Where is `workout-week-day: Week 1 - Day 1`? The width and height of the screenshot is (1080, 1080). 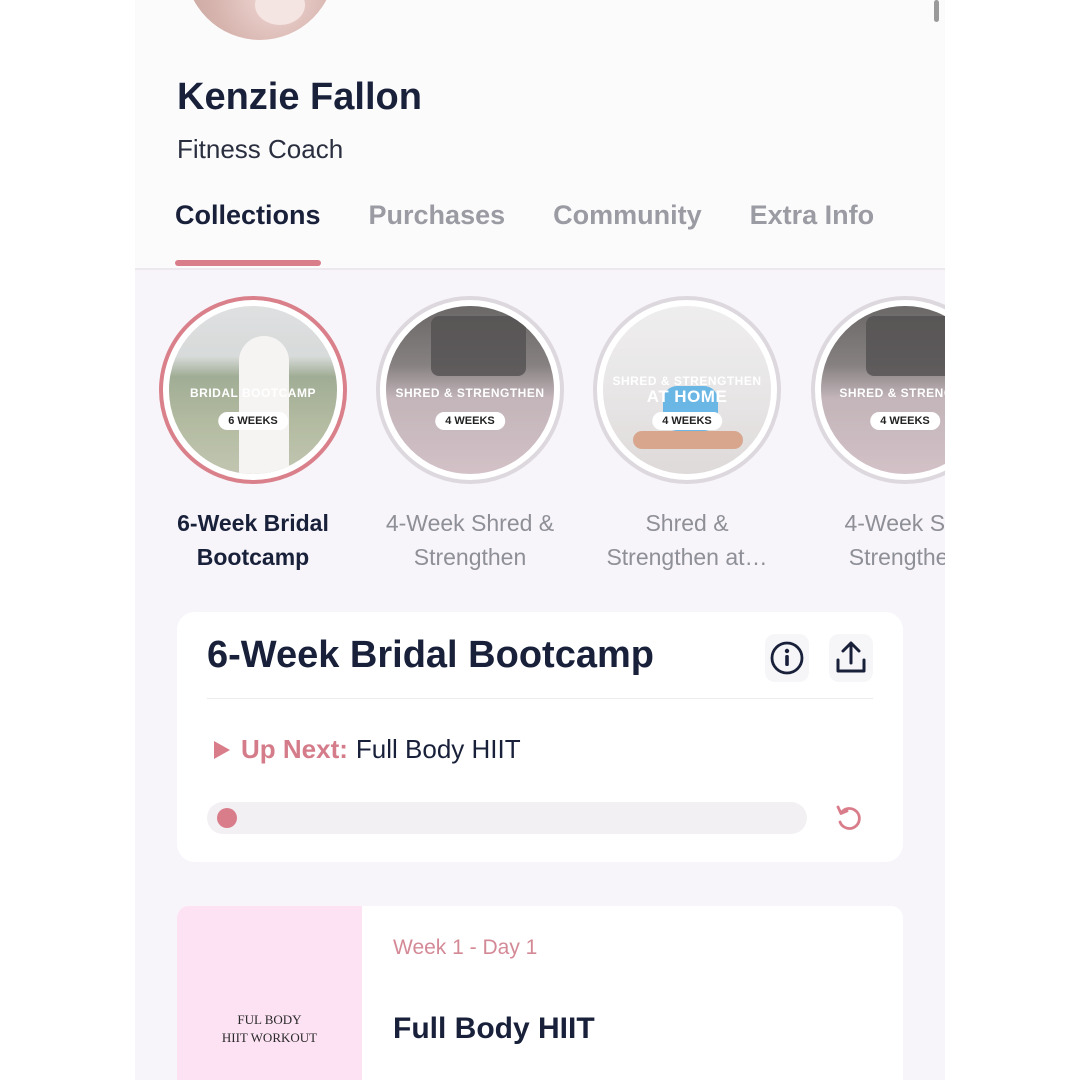
workout-week-day: Week 1 - Day 1 is located at coordinates (465, 947).